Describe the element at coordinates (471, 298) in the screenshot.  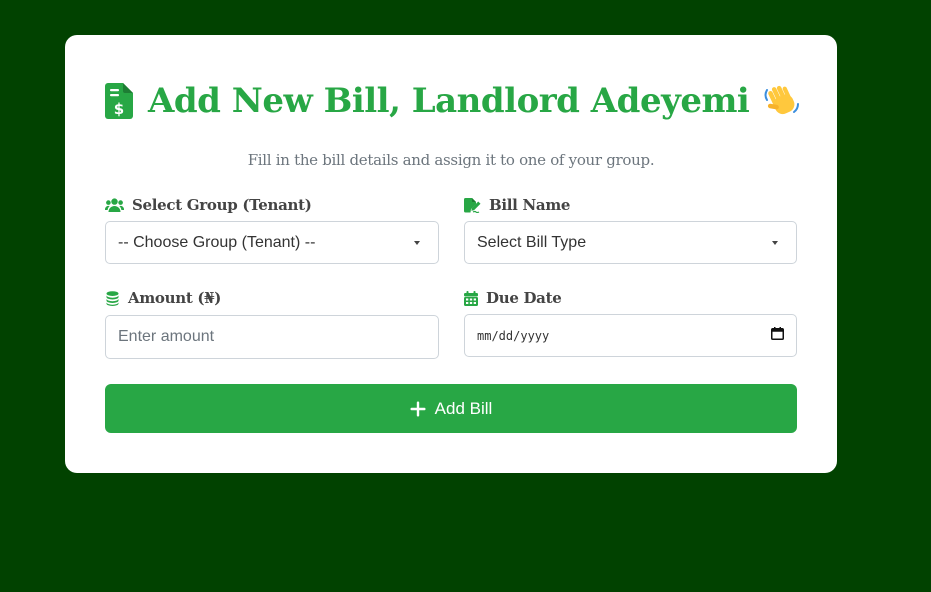
I see `calendar-icon` at that location.